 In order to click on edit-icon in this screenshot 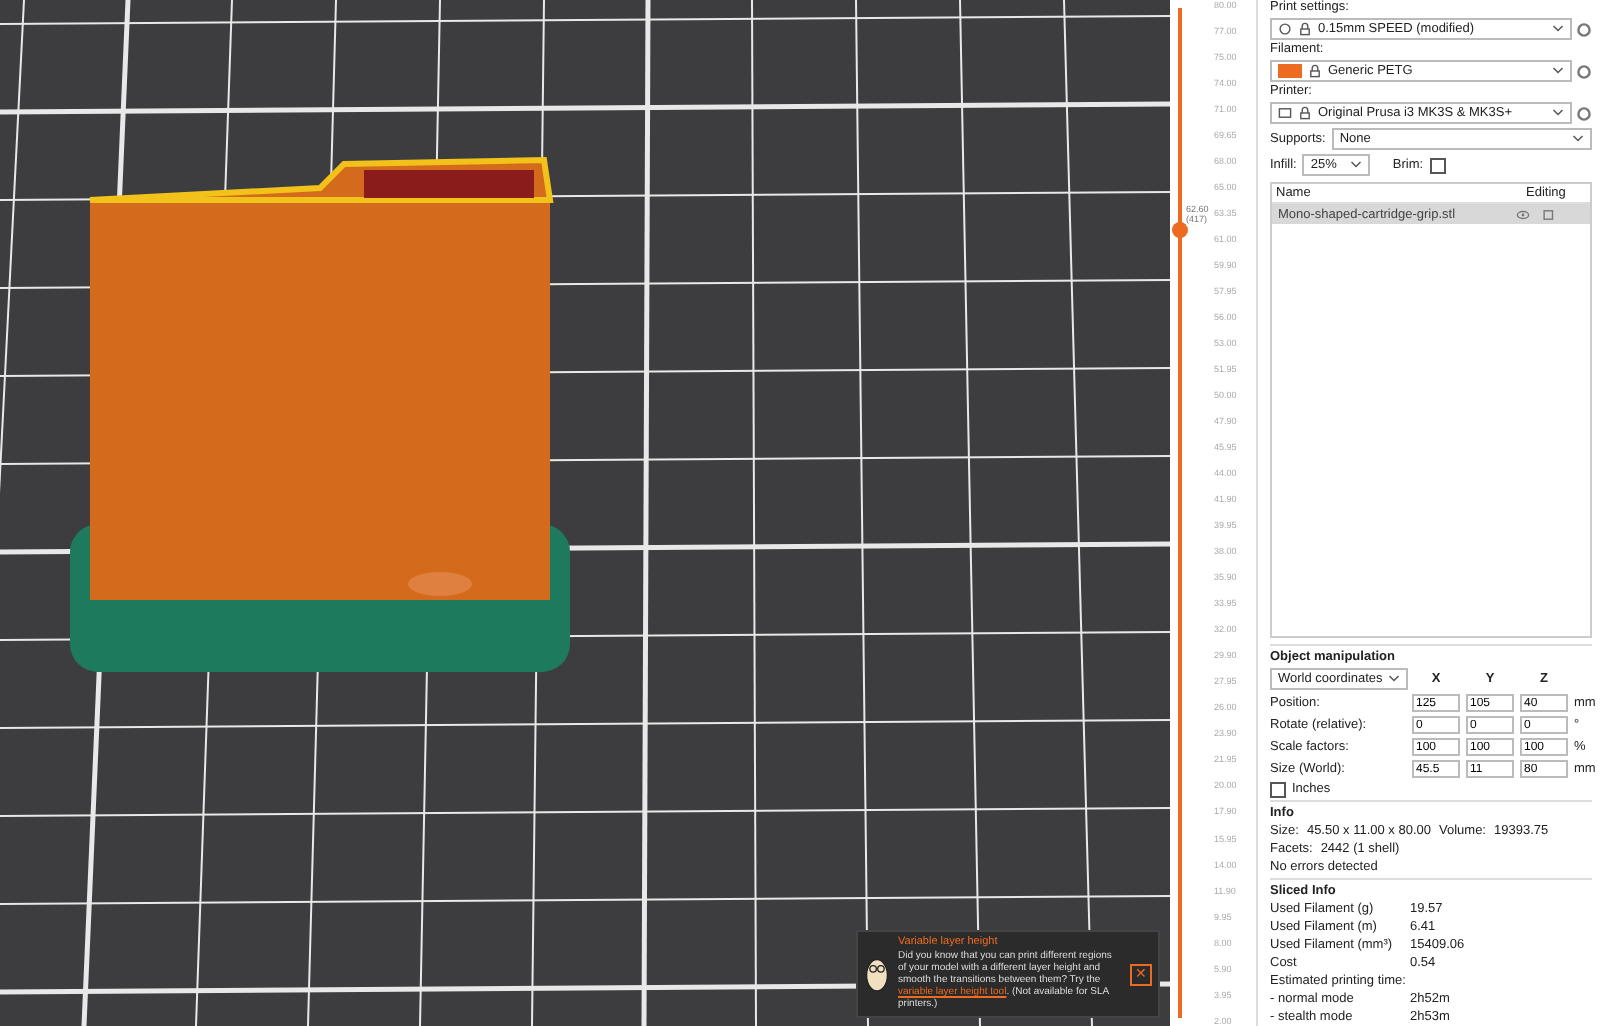, I will do `click(1549, 214)`.